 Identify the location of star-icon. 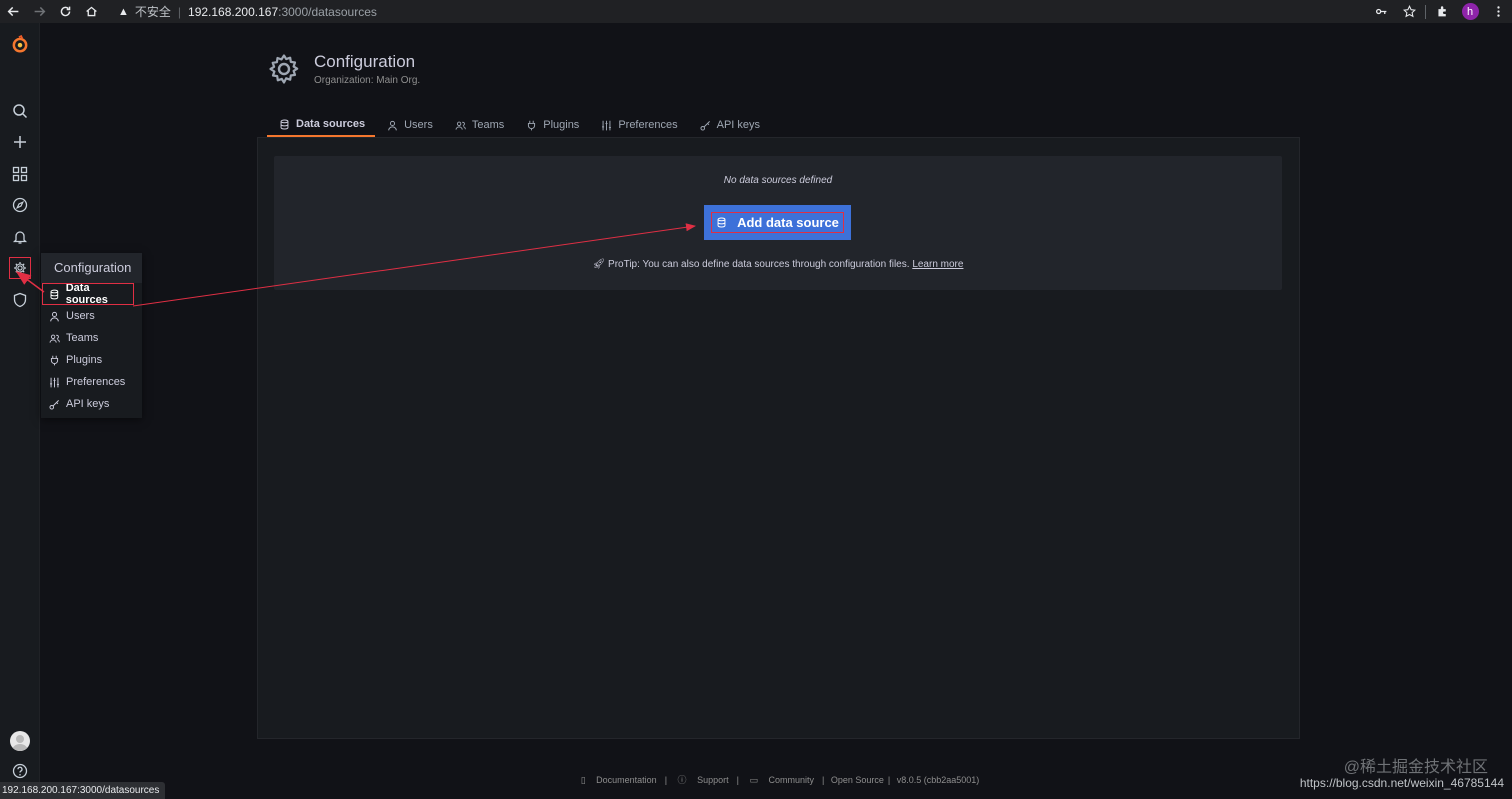
(1409, 11).